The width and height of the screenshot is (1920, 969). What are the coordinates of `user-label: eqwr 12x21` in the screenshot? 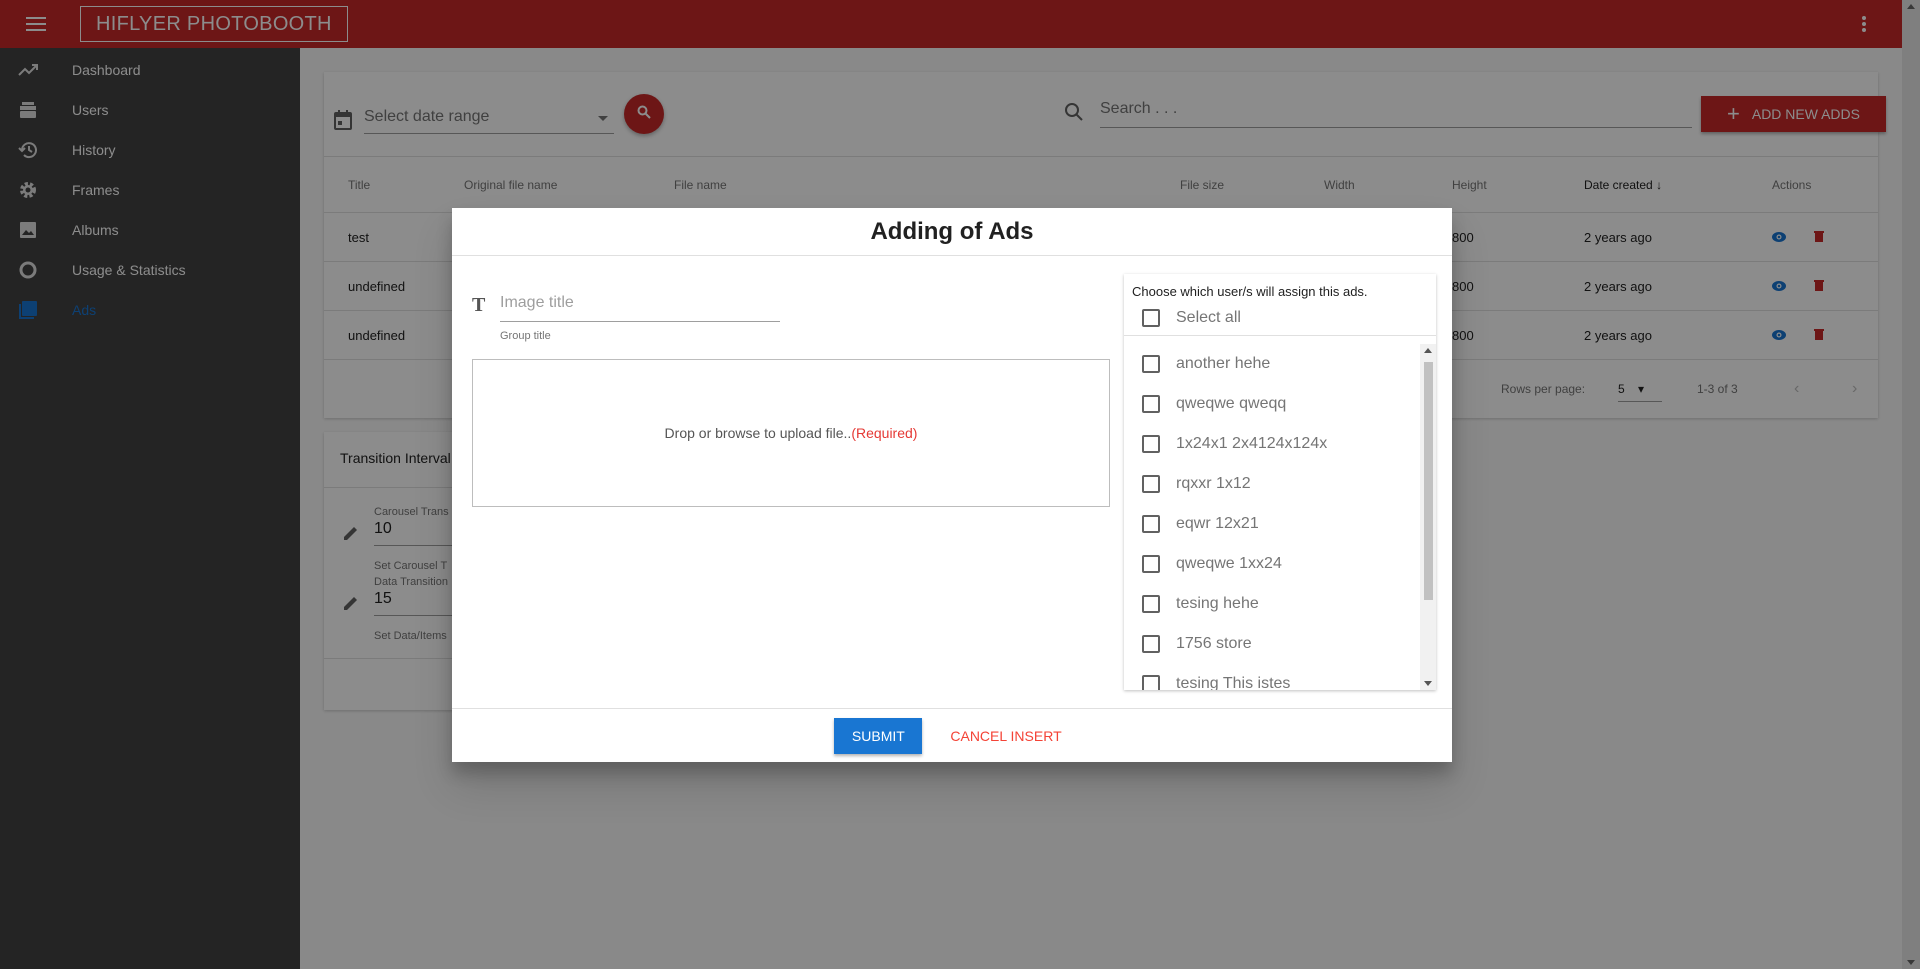 It's located at (1217, 523).